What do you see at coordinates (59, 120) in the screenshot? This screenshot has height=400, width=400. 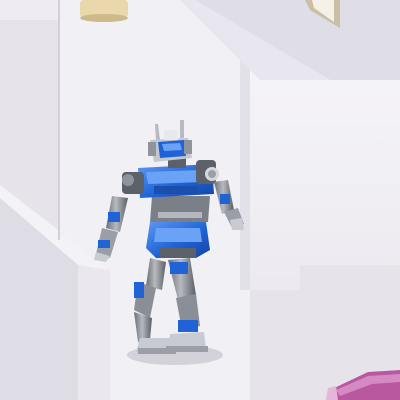 I see `left-column` at bounding box center [59, 120].